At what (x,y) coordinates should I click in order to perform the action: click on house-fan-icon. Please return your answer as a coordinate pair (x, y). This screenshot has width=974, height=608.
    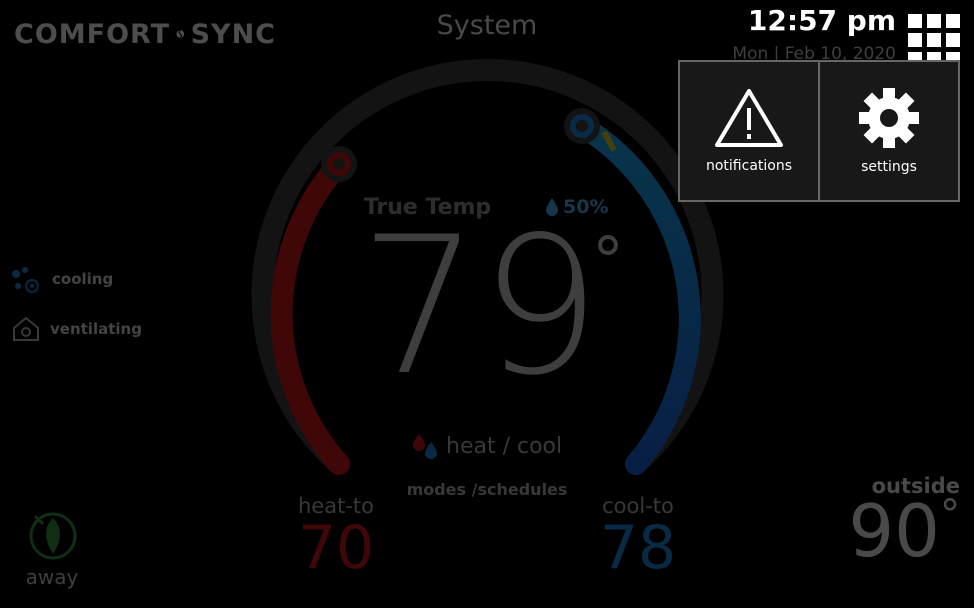
    Looking at the image, I should click on (26, 328).